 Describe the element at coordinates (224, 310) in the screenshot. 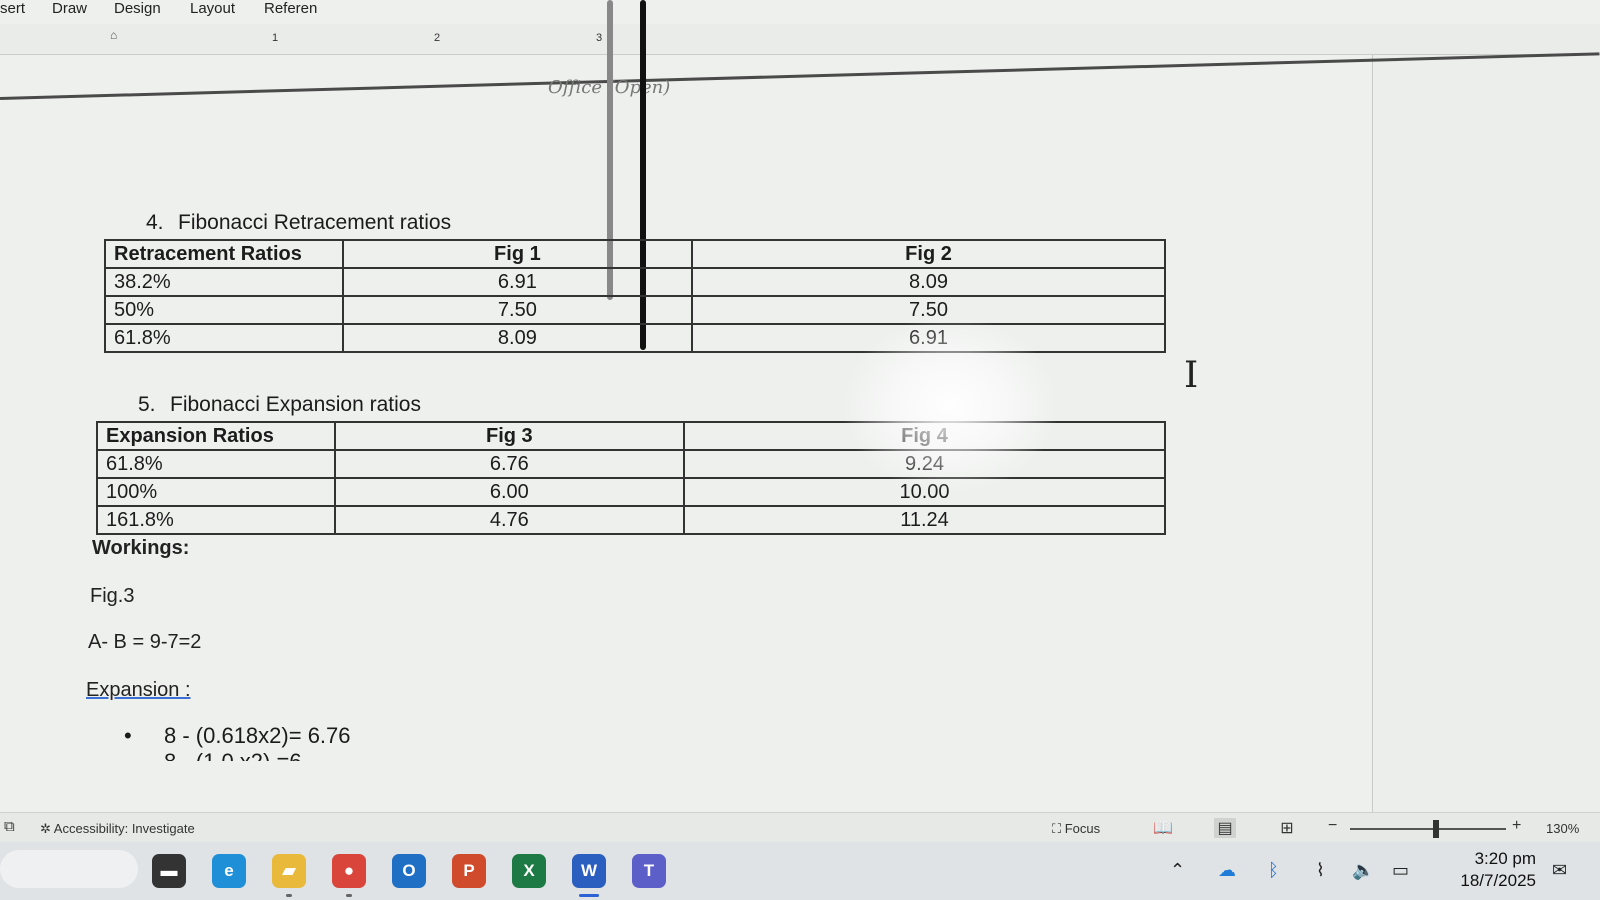

I see `table-cell: 50%` at that location.